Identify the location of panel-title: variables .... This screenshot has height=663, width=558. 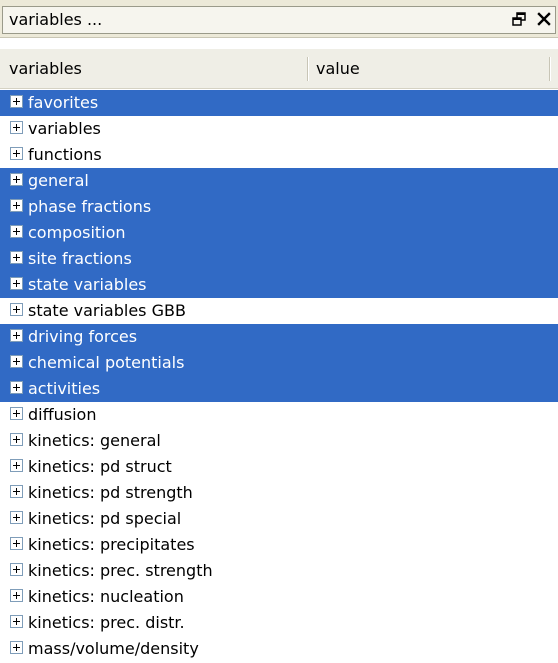
(56, 19).